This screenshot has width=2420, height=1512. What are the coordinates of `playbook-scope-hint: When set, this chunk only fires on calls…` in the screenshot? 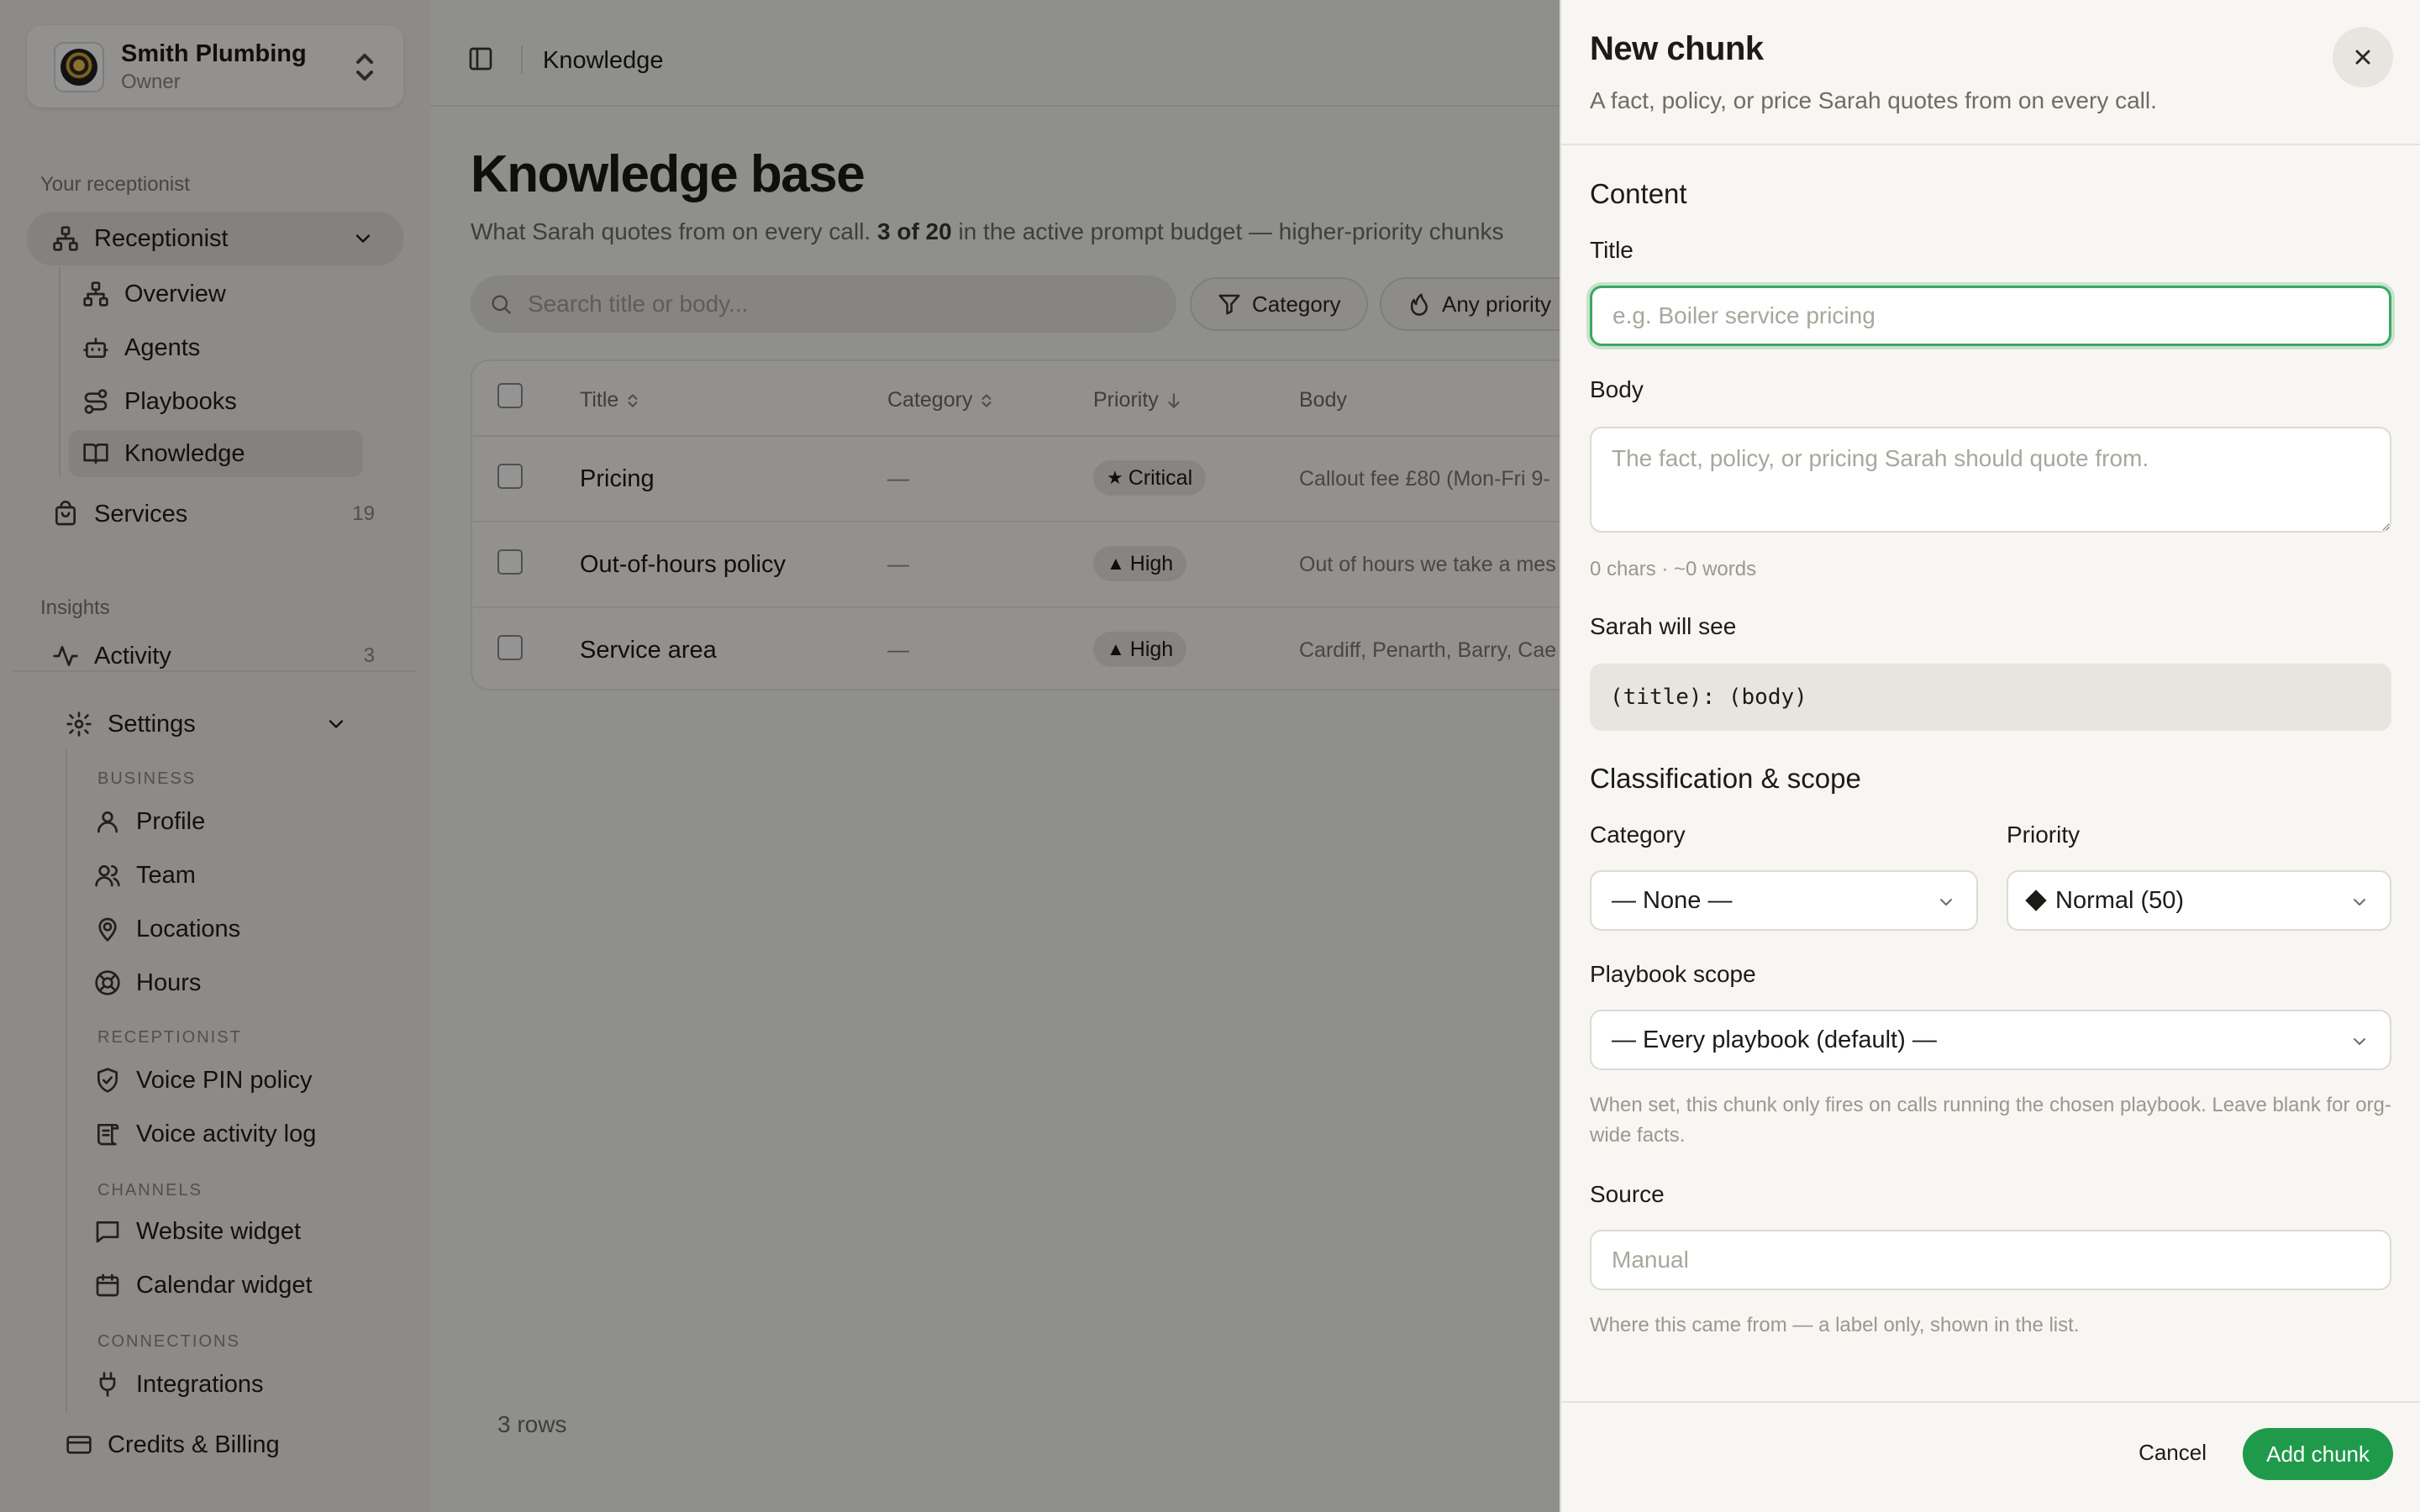 It's located at (1990, 1120).